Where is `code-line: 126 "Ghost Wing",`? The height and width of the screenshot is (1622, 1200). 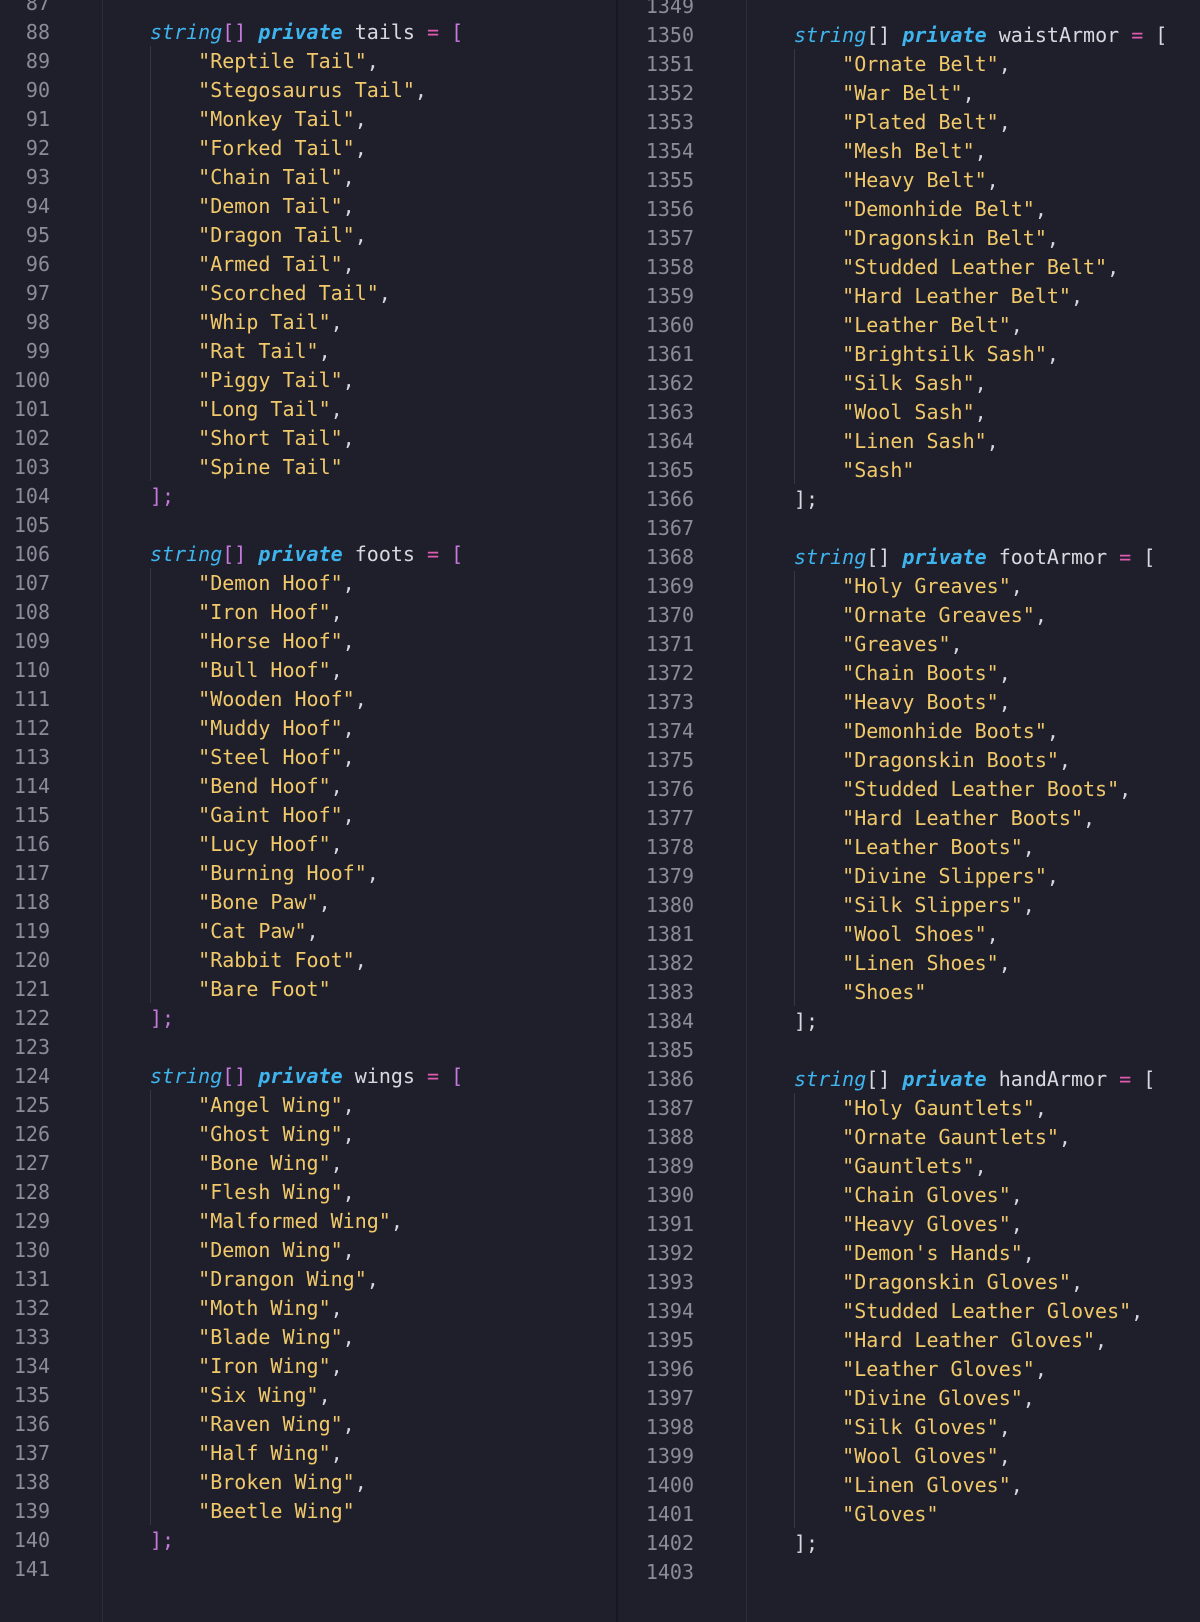 code-line: 126 "Ghost Wing", is located at coordinates (308, 1134).